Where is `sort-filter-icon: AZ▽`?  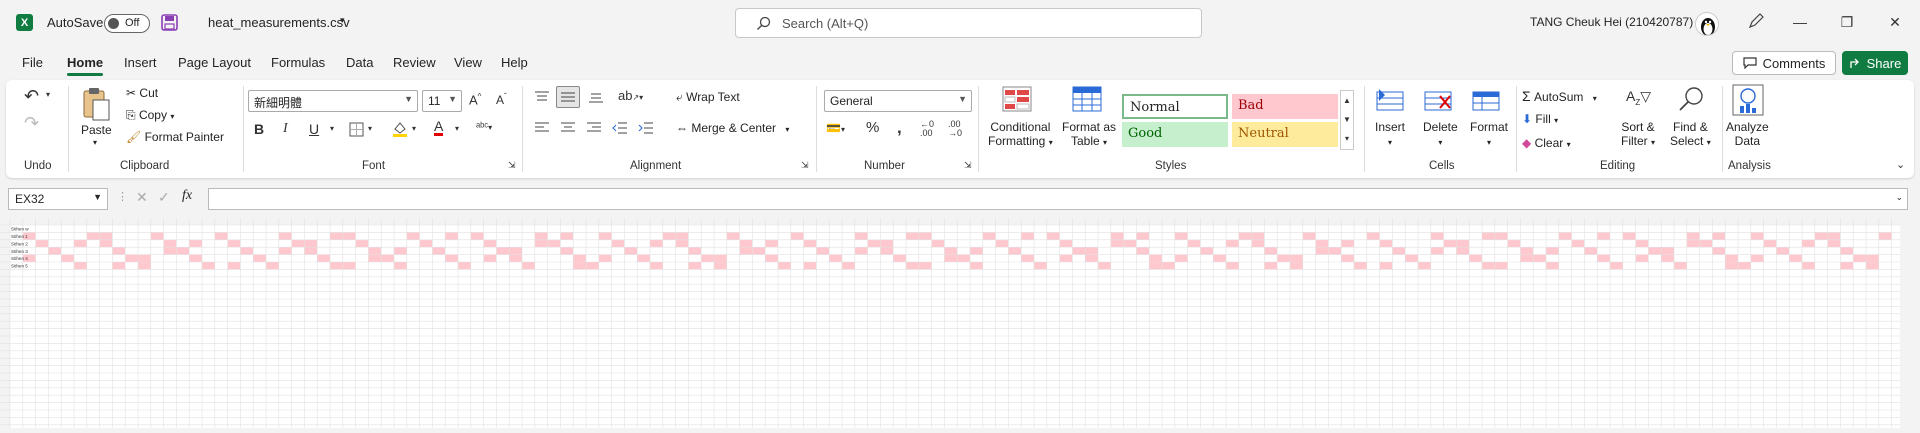 sort-filter-icon: AZ▽ is located at coordinates (1638, 97).